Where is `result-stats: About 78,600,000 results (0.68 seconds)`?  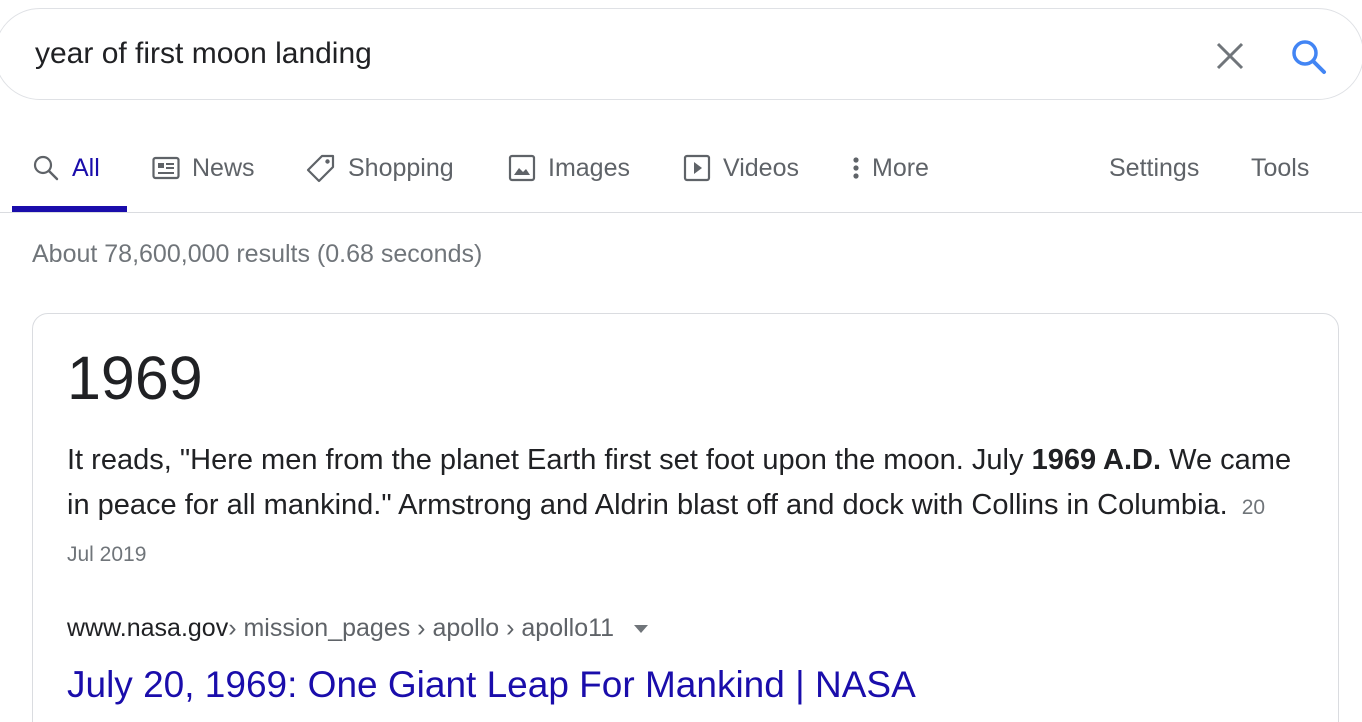
result-stats: About 78,600,000 results (0.68 seconds) is located at coordinates (257, 254).